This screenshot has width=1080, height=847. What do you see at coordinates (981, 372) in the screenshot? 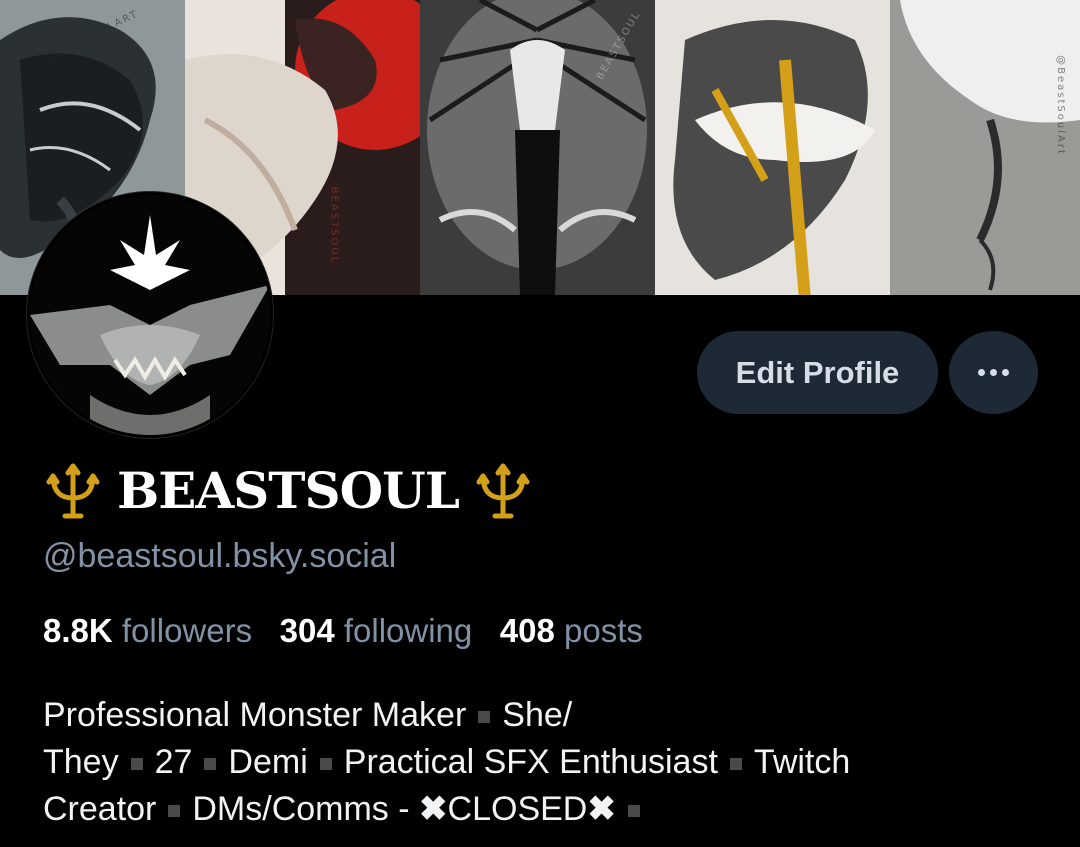
I see `ellipsis-icon` at bounding box center [981, 372].